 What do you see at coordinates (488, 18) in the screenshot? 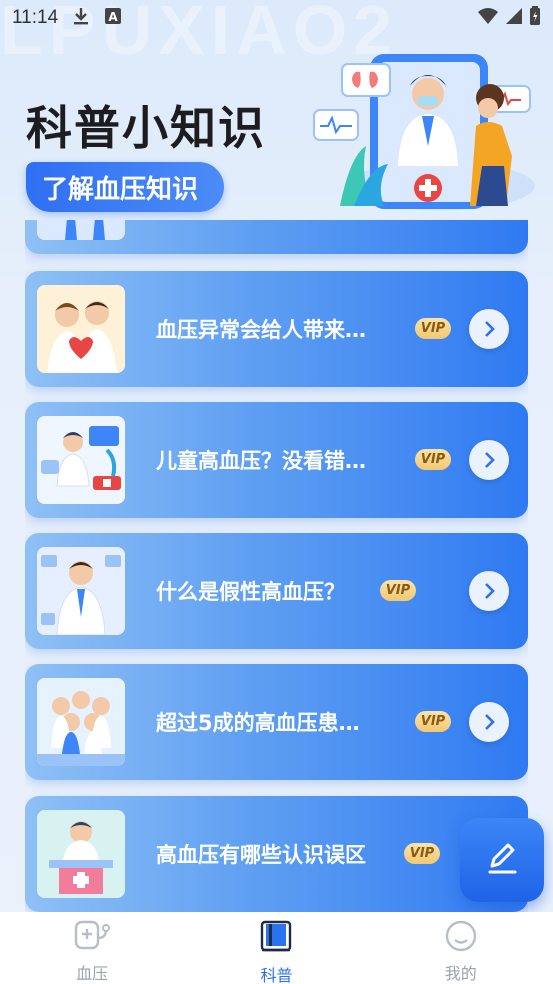
I see `wifi-icon` at bounding box center [488, 18].